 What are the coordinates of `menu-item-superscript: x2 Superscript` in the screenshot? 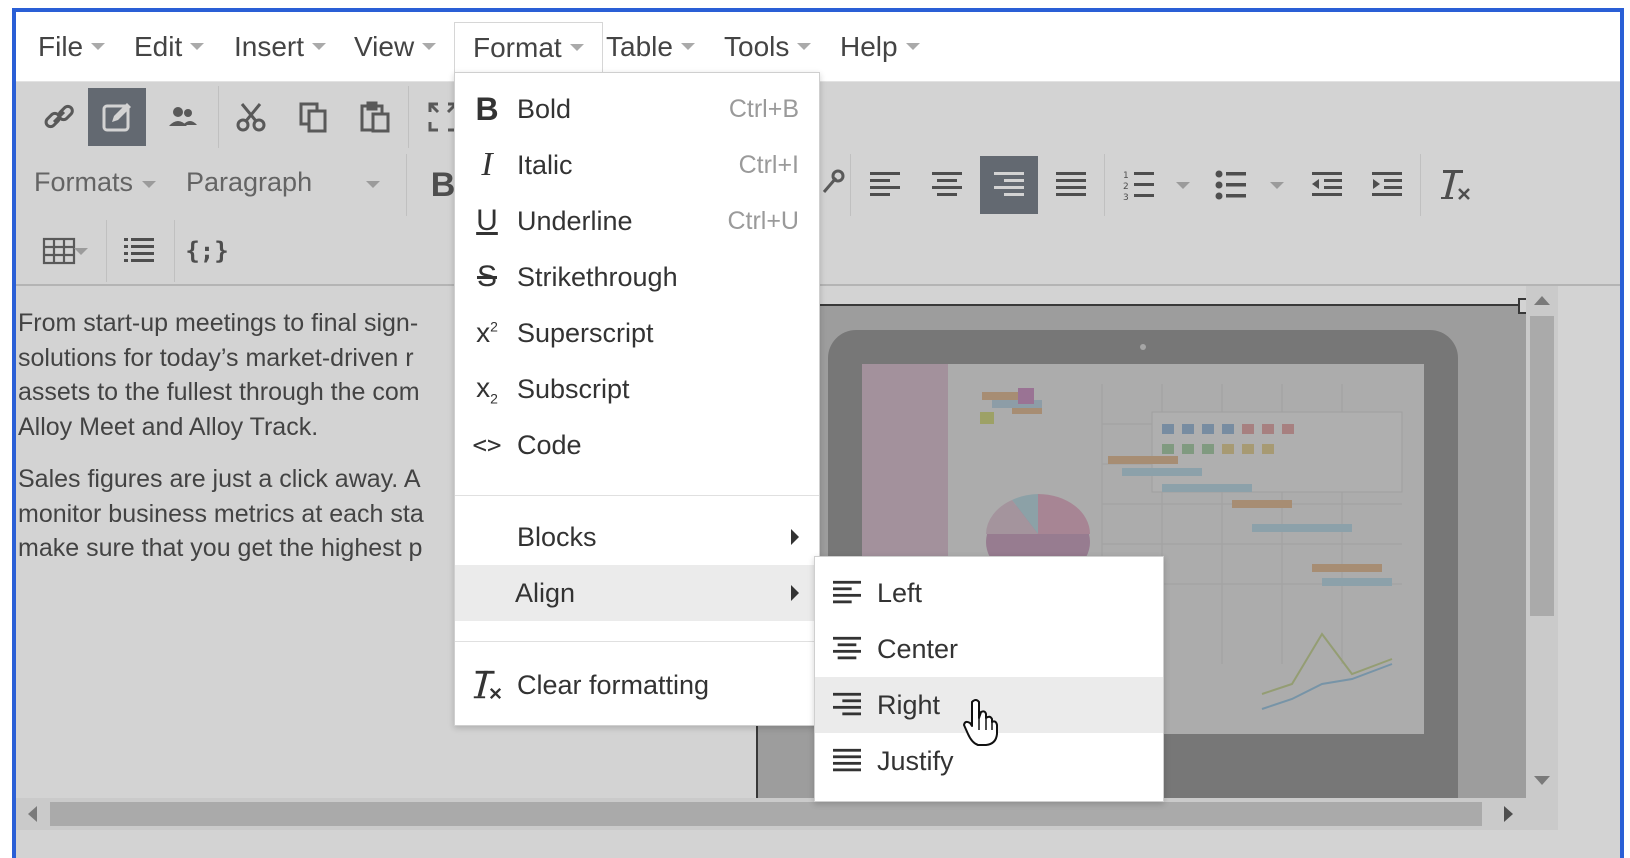 It's located at (637, 333).